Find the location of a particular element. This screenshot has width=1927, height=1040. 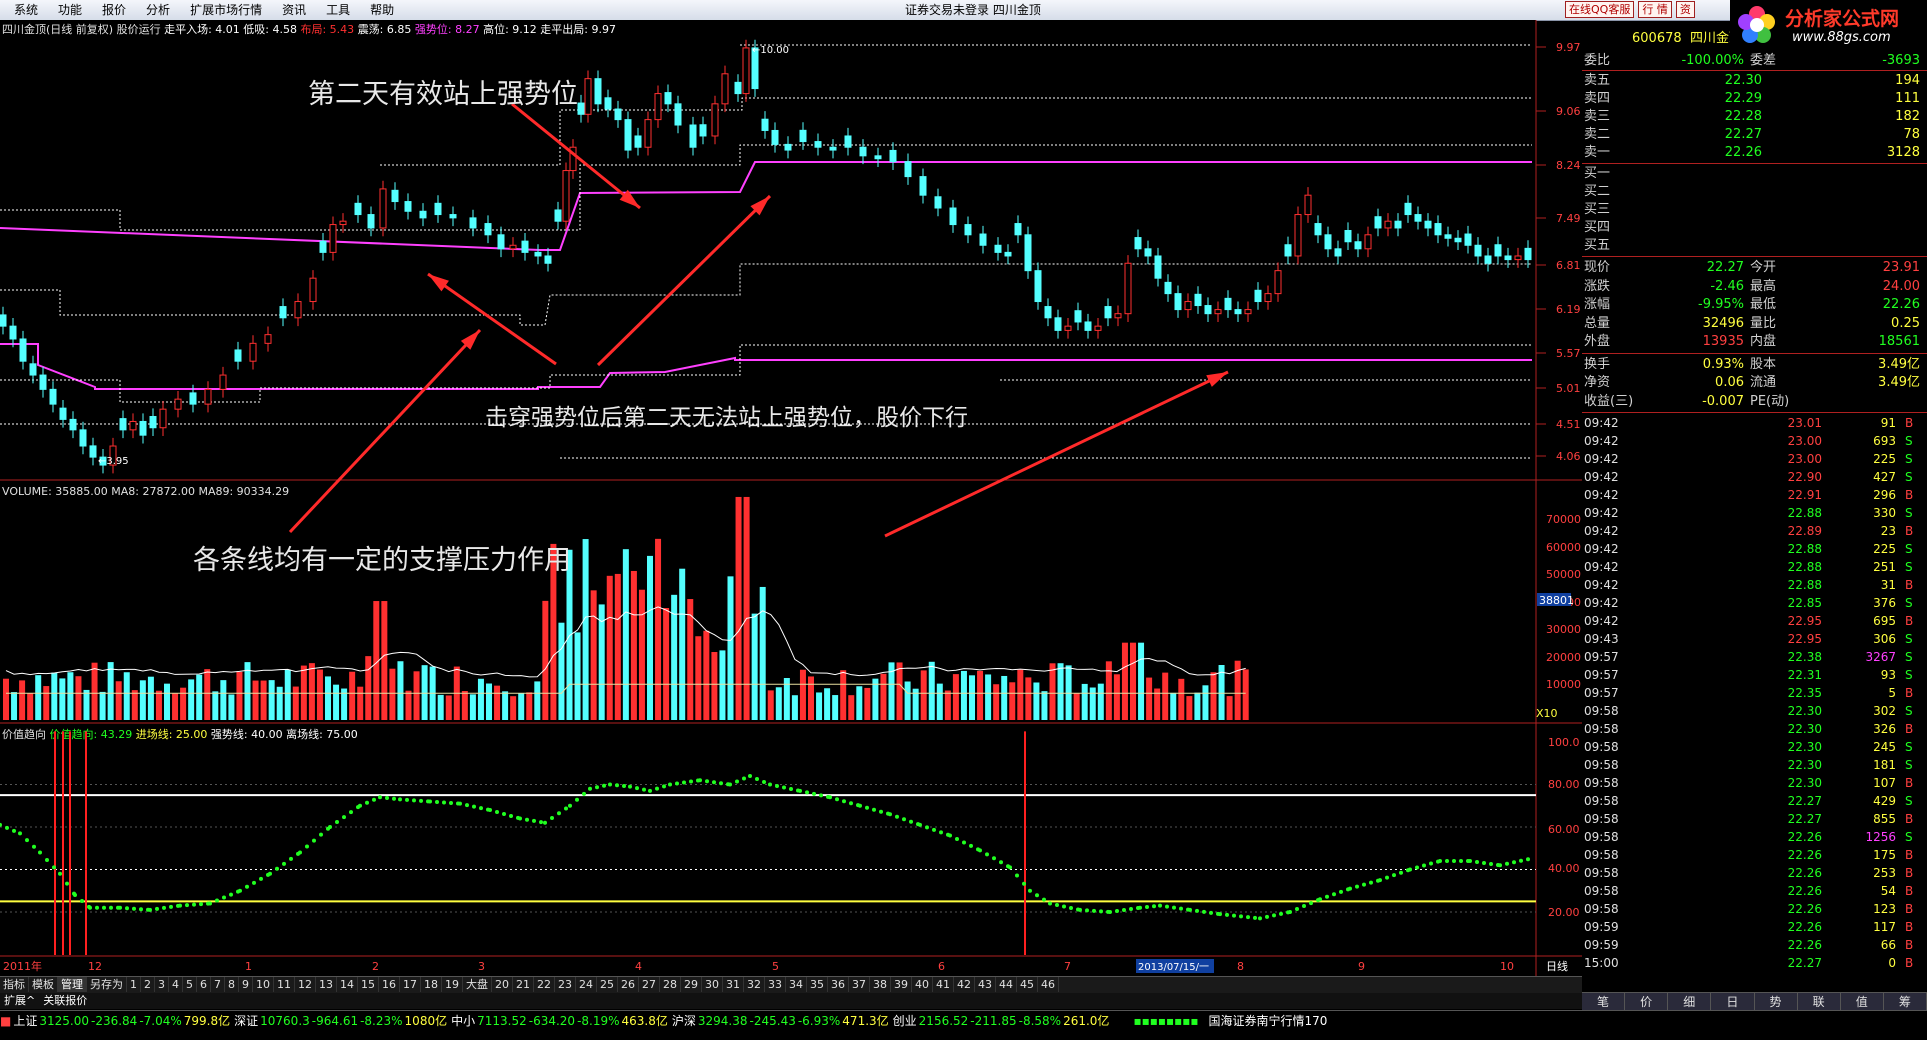

indicator-tab: 1 is located at coordinates (134, 984).